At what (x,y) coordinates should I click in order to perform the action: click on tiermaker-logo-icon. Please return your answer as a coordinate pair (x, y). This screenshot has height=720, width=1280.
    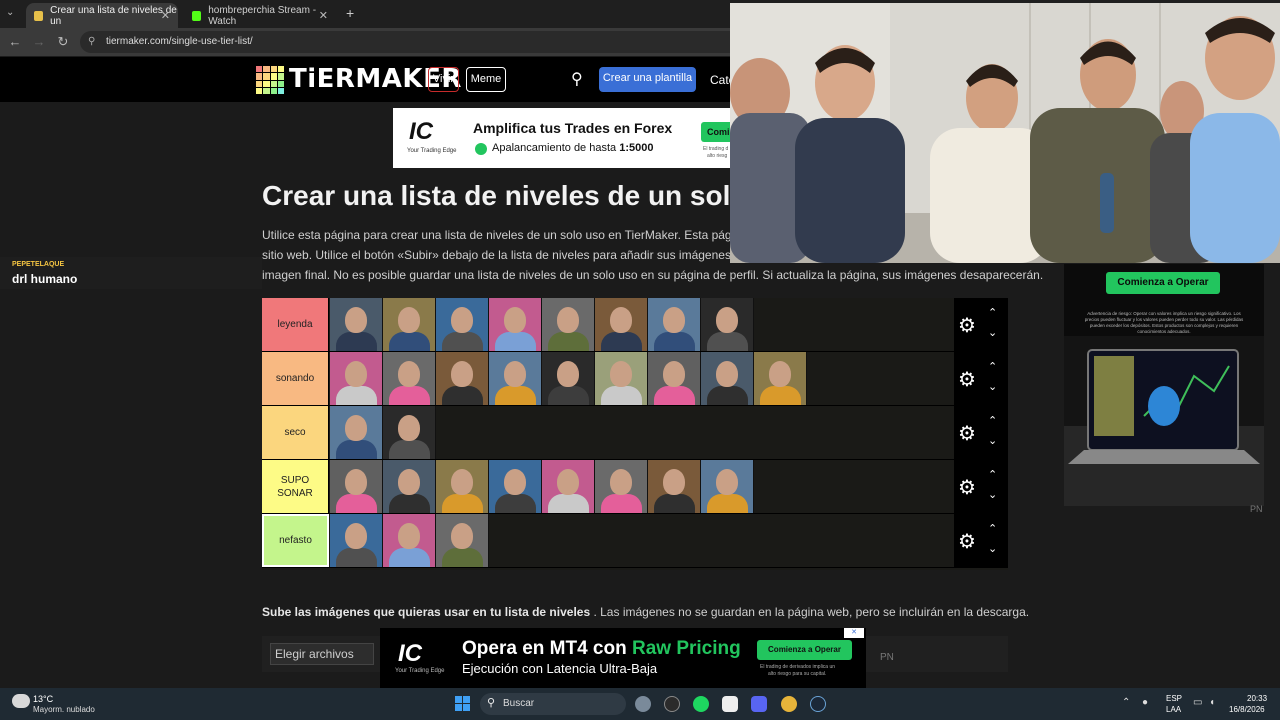
    Looking at the image, I should click on (270, 80).